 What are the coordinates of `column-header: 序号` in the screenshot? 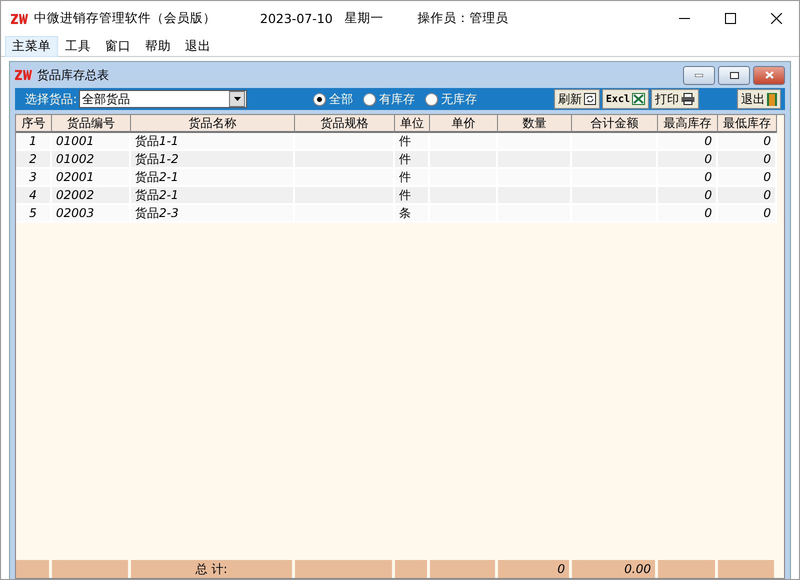 It's located at (34, 124).